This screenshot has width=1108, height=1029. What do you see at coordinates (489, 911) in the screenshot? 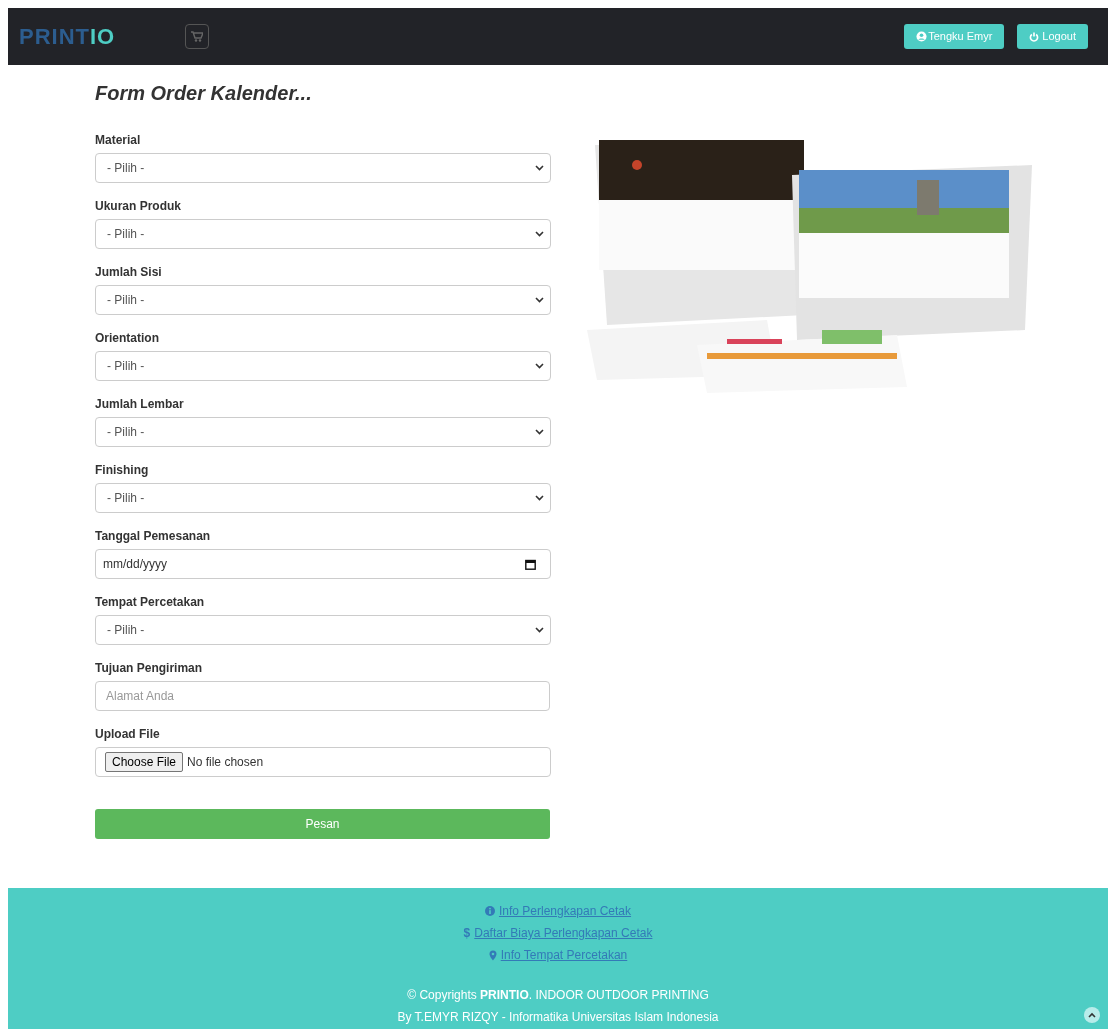
I see `info-icon` at bounding box center [489, 911].